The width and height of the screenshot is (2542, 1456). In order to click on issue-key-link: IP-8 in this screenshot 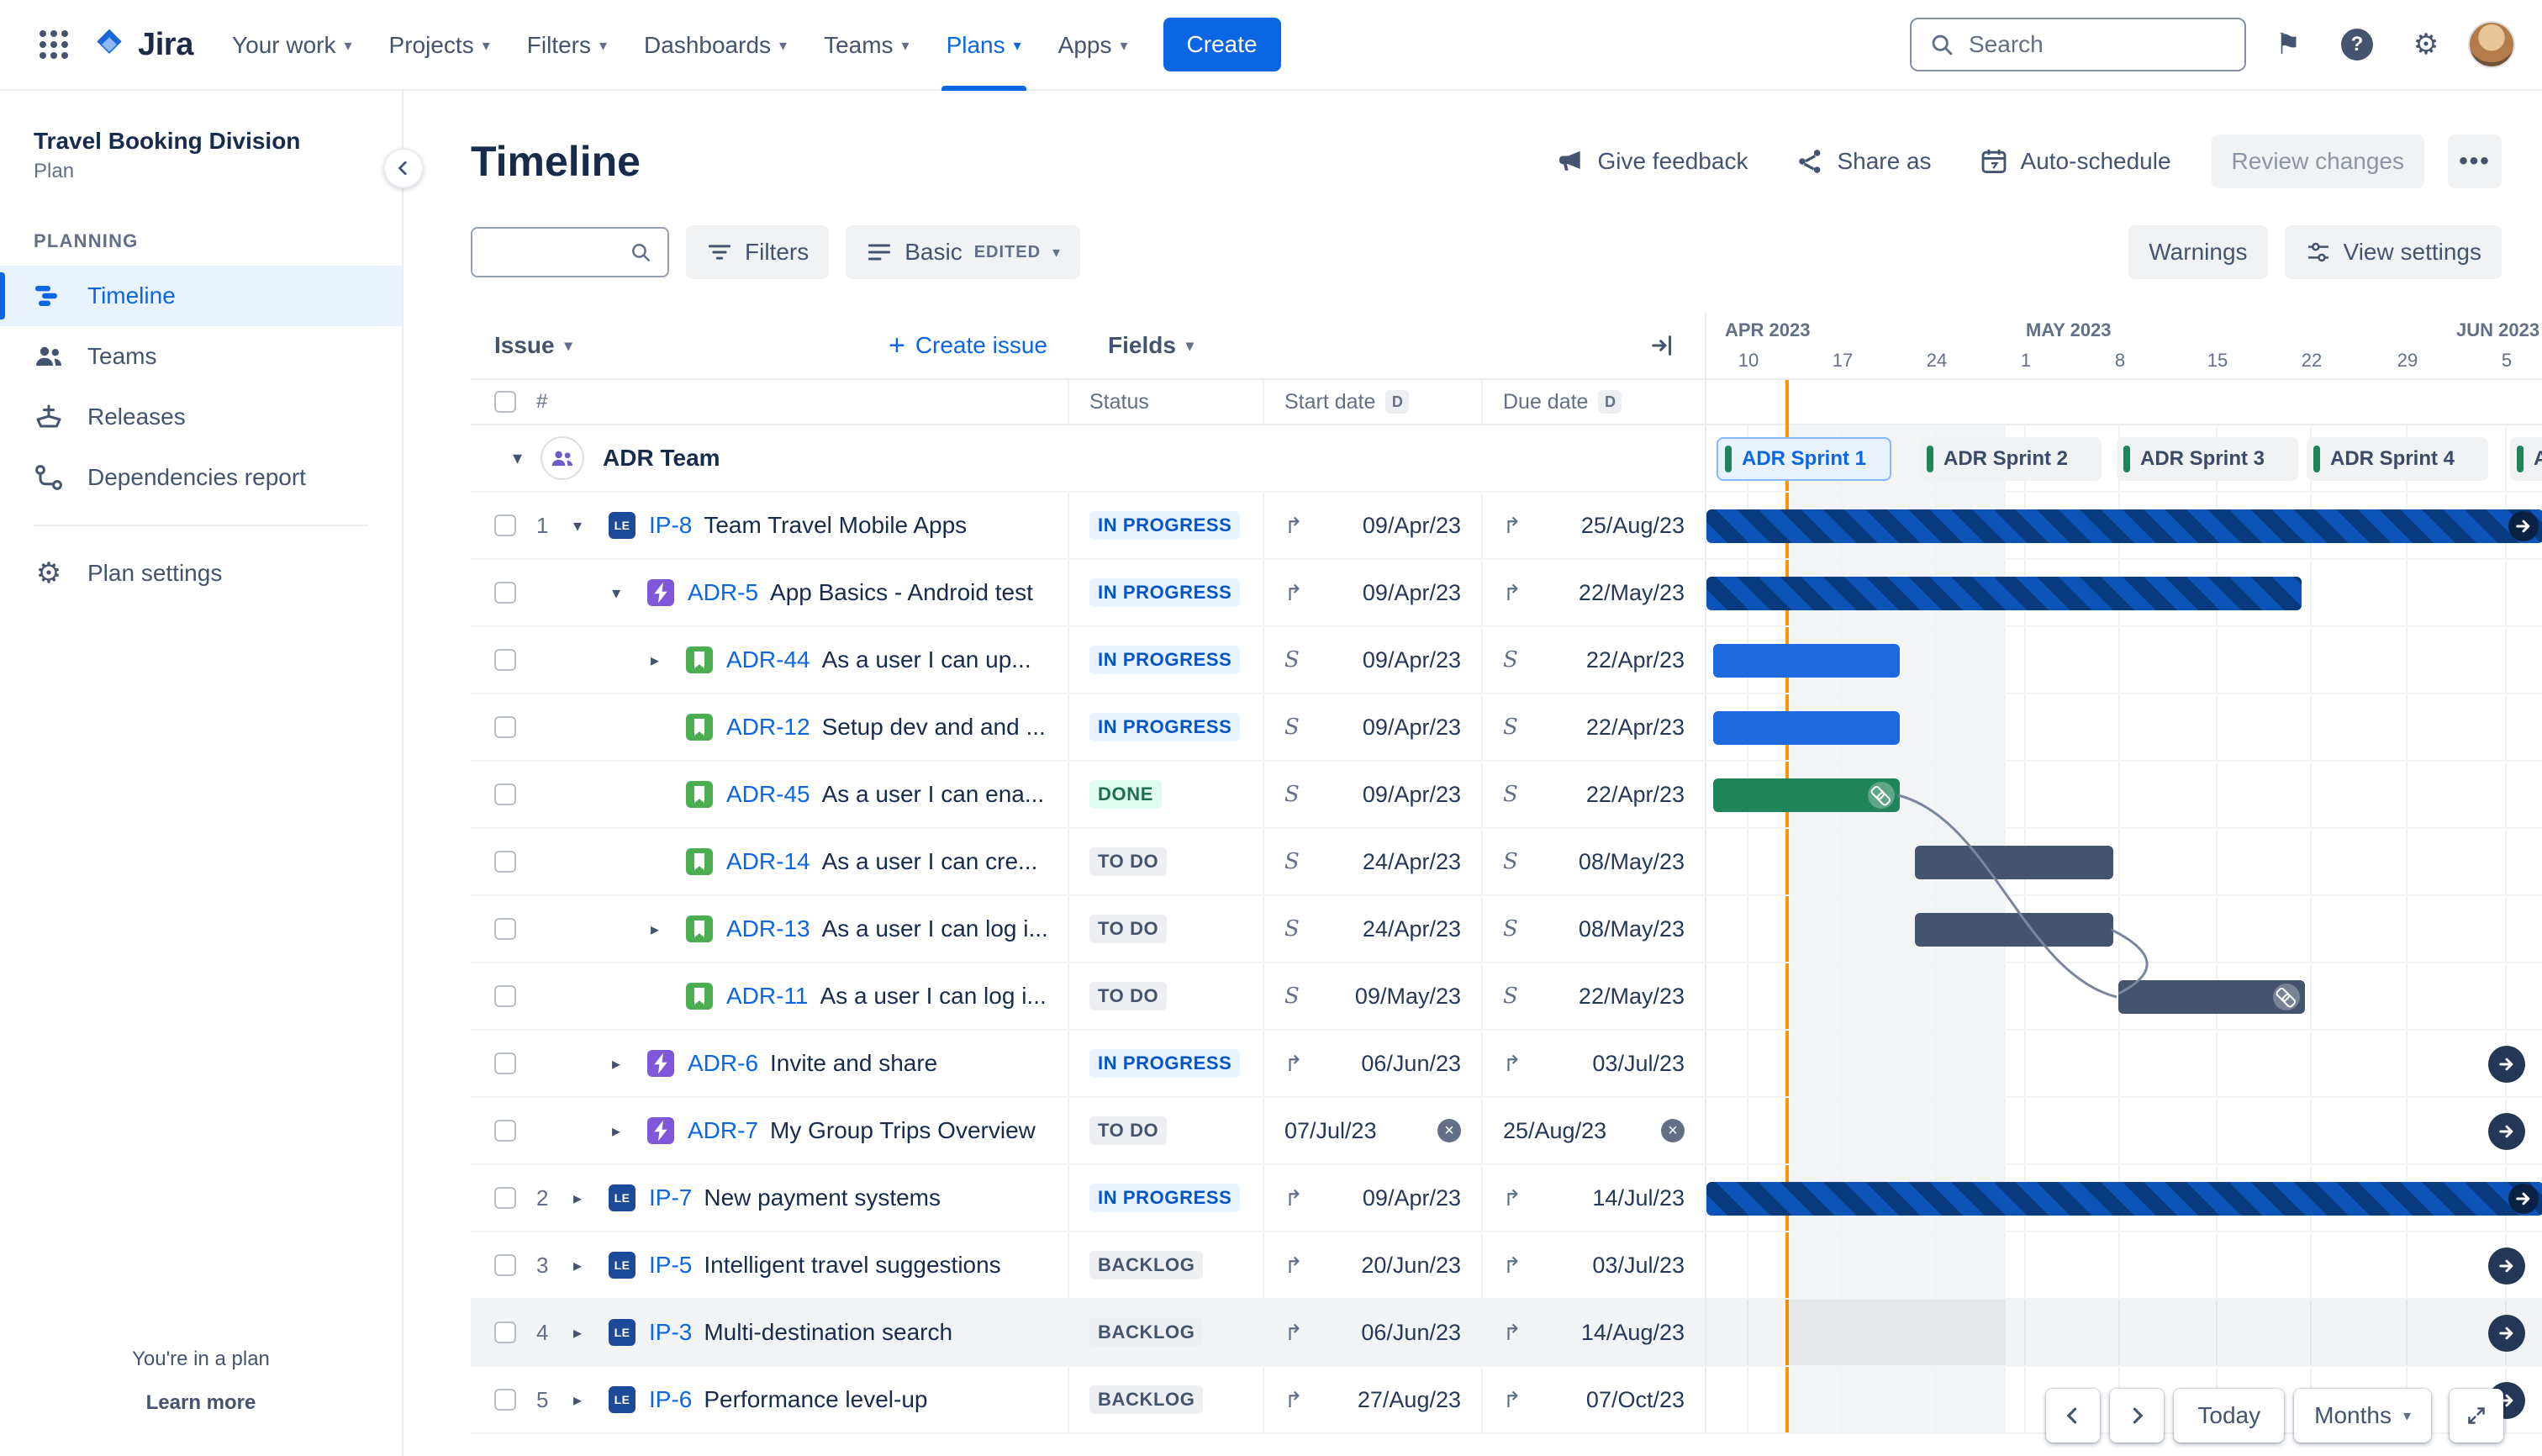, I will do `click(671, 525)`.